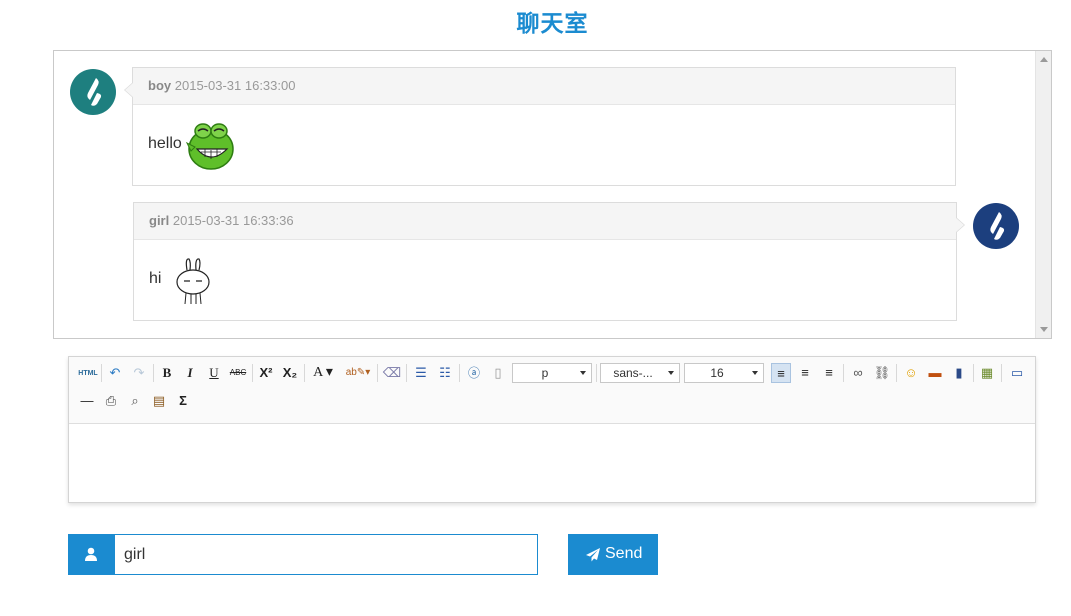 Image resolution: width=1071 pixels, height=616 pixels. I want to click on paste-icon: ▤, so click(159, 401).